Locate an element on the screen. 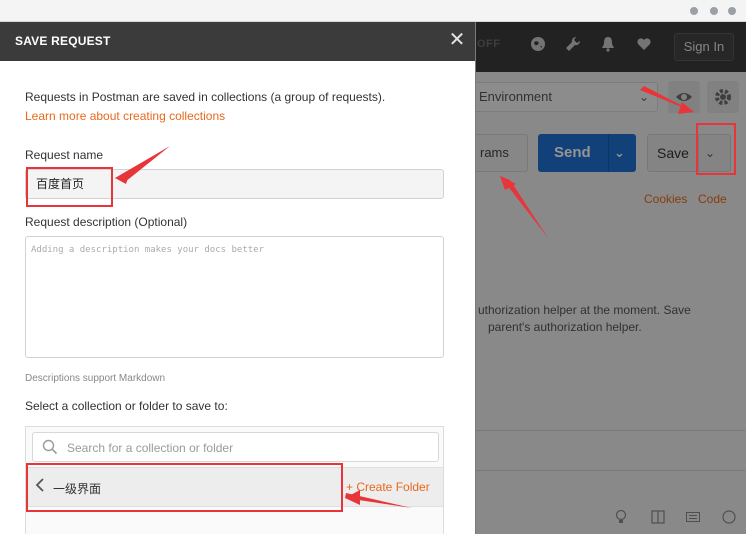 The width and height of the screenshot is (746, 534). window-top-strip is located at coordinates (373, 11).